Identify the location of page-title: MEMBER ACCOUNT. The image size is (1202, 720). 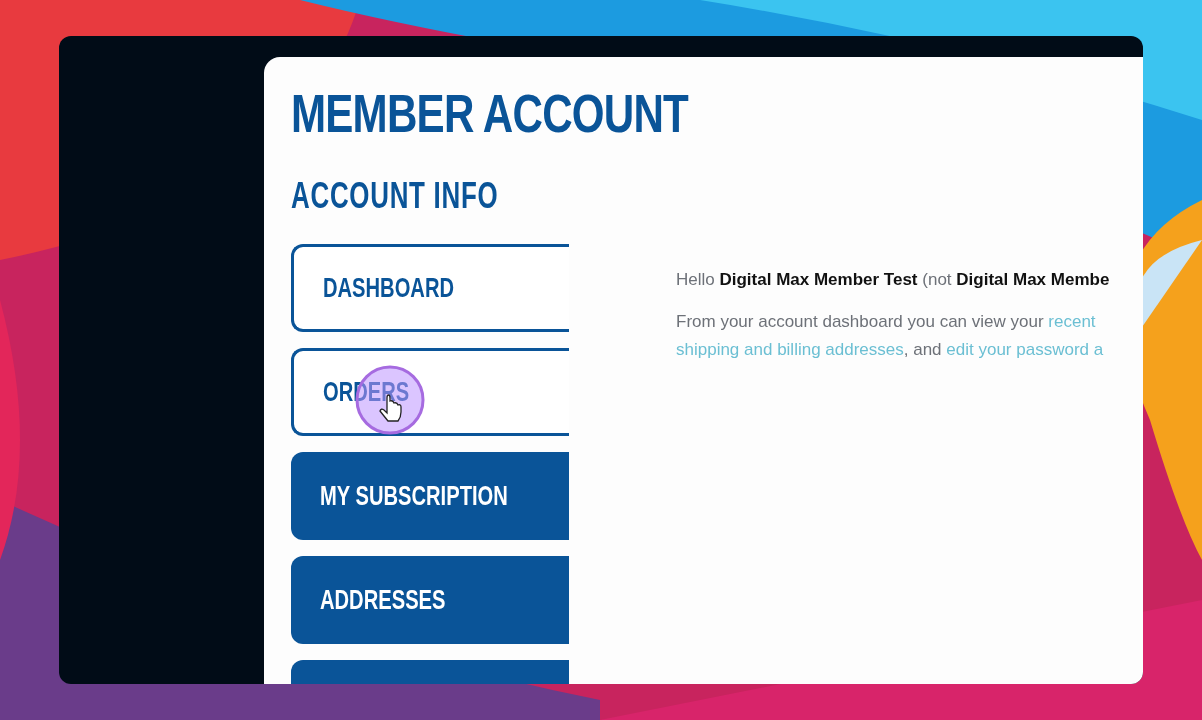
(489, 113).